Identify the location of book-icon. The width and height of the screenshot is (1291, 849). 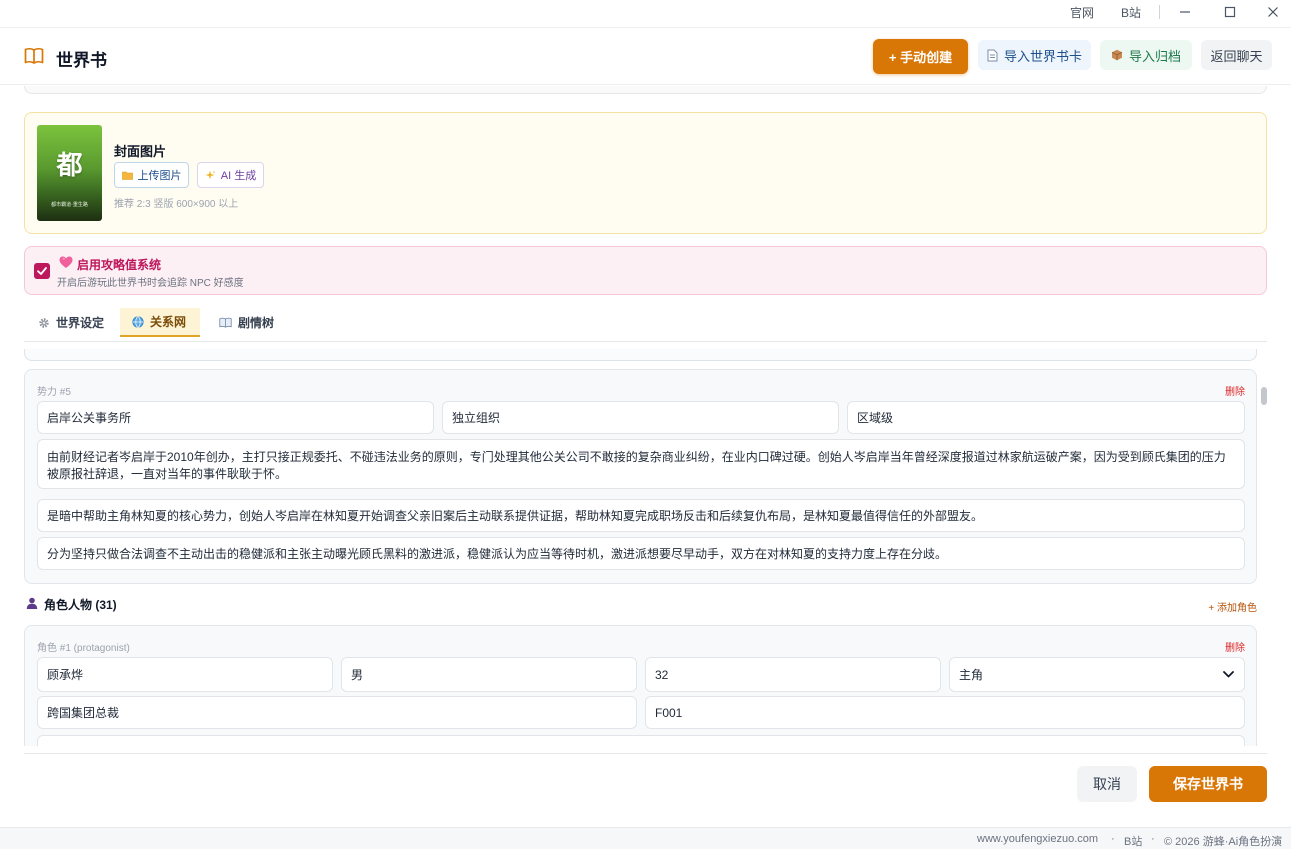
(34, 55).